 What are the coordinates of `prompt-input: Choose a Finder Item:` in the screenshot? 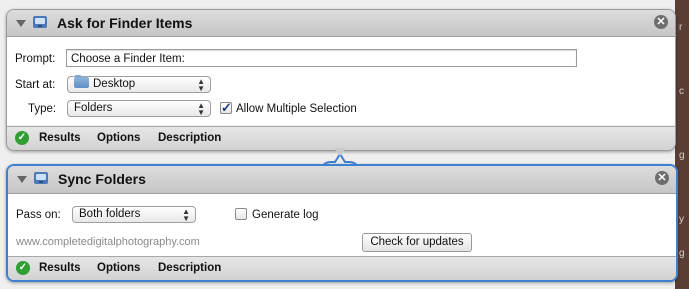 It's located at (321, 58).